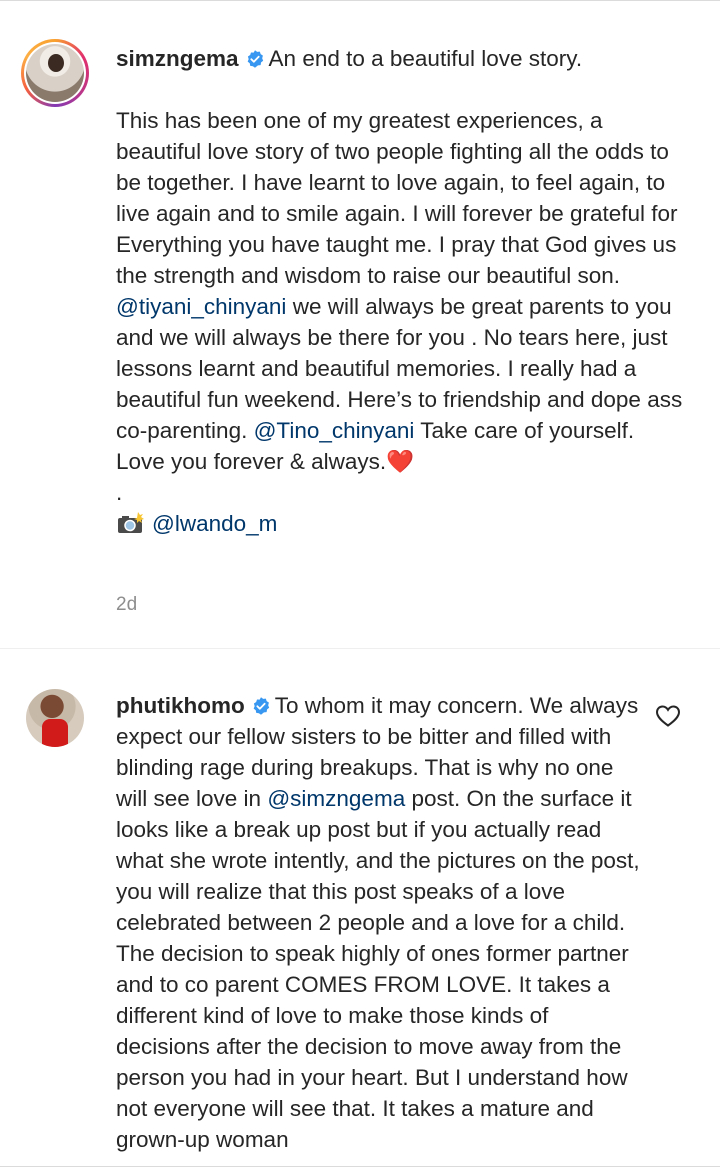 This screenshot has height=1173, width=720. Describe the element at coordinates (400, 461) in the screenshot. I see `heart-emoji: ❤️` at that location.